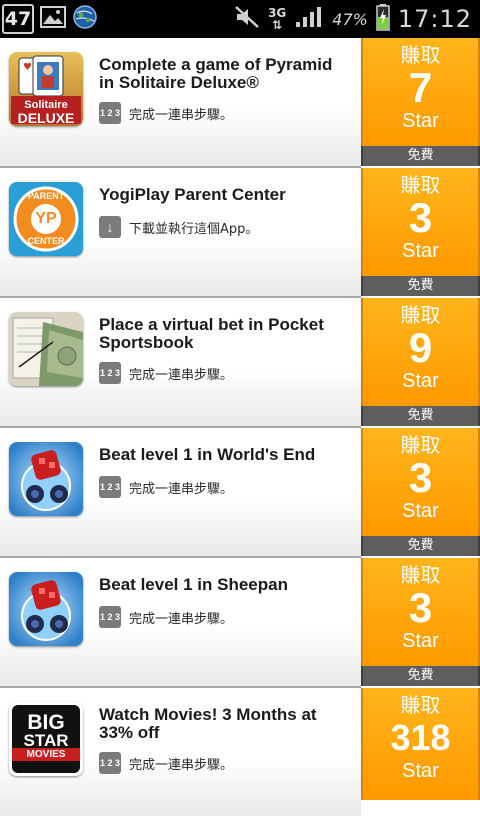  I want to click on reward-button: 賺取 9 Star 免費, so click(420, 363).